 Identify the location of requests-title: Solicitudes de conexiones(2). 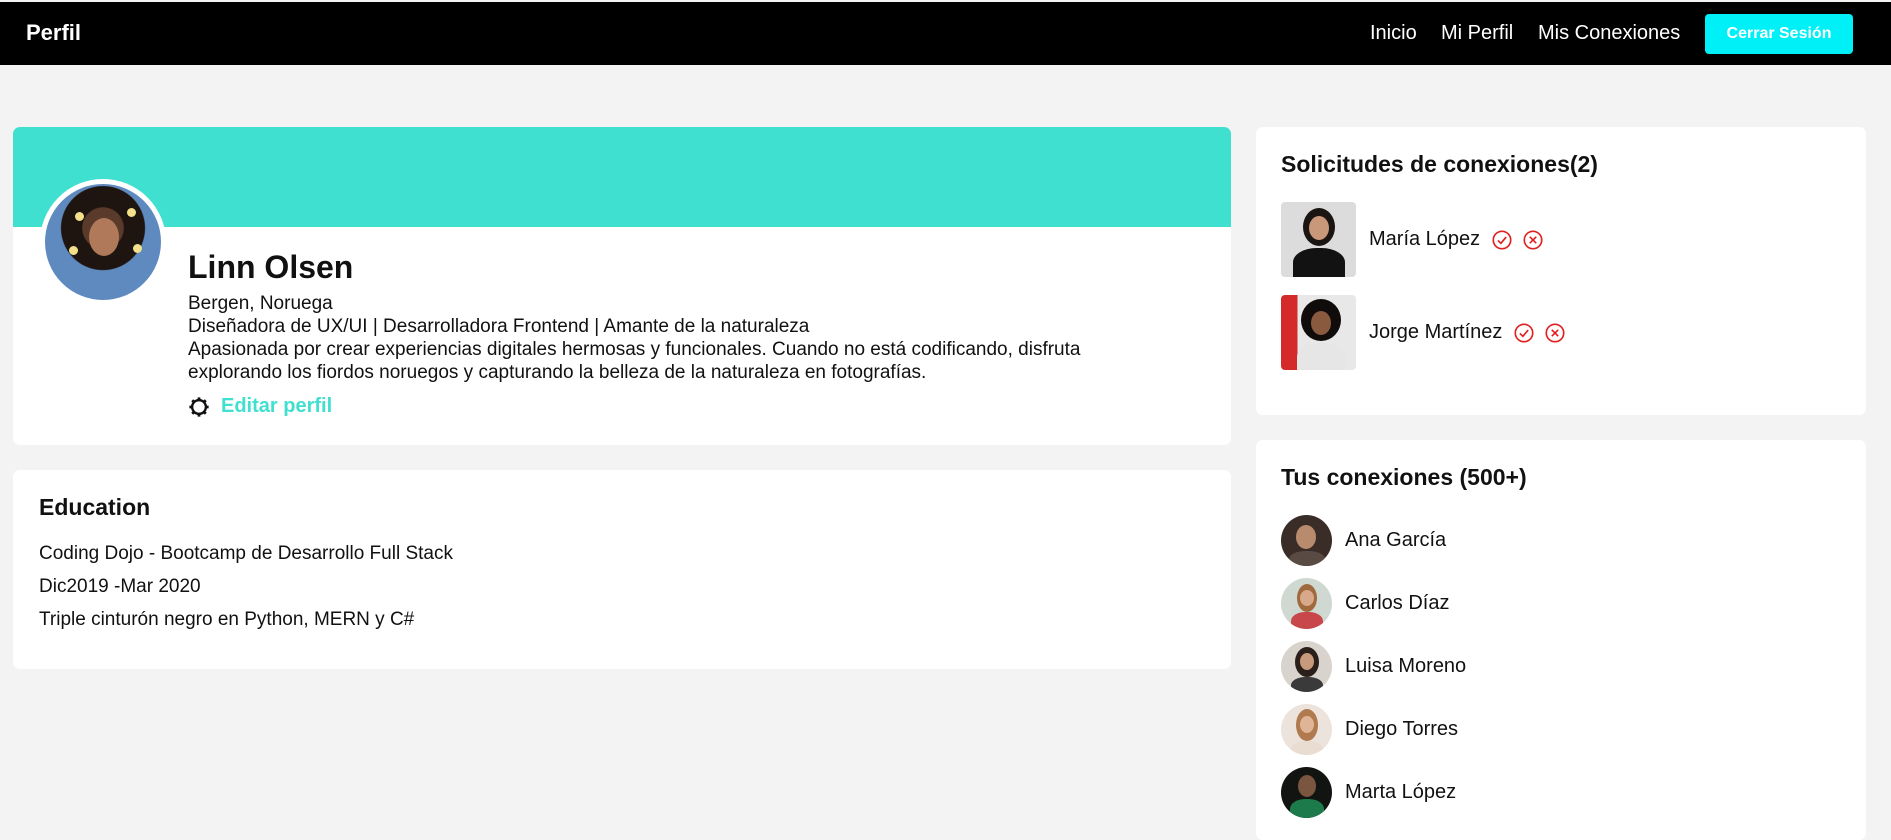
(1439, 164).